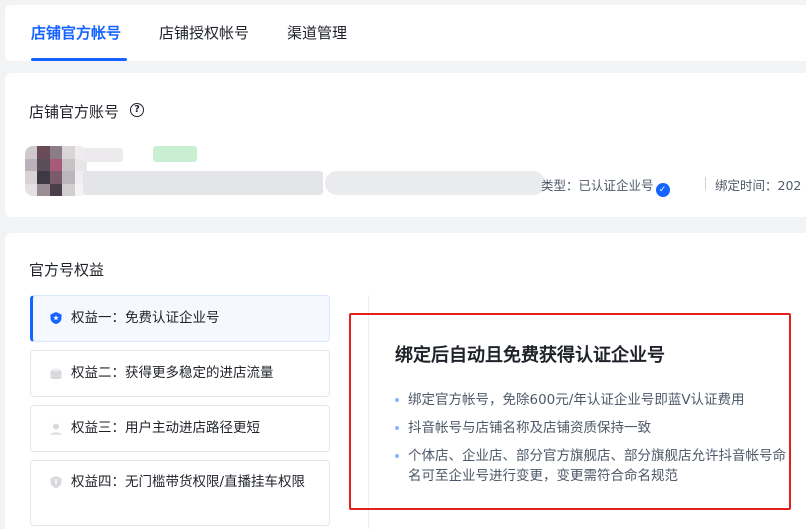 The image size is (806, 529). Describe the element at coordinates (180, 493) in the screenshot. I see `benefit-item-4: 权益四：无门槛带货权限/直播挂车权限` at that location.